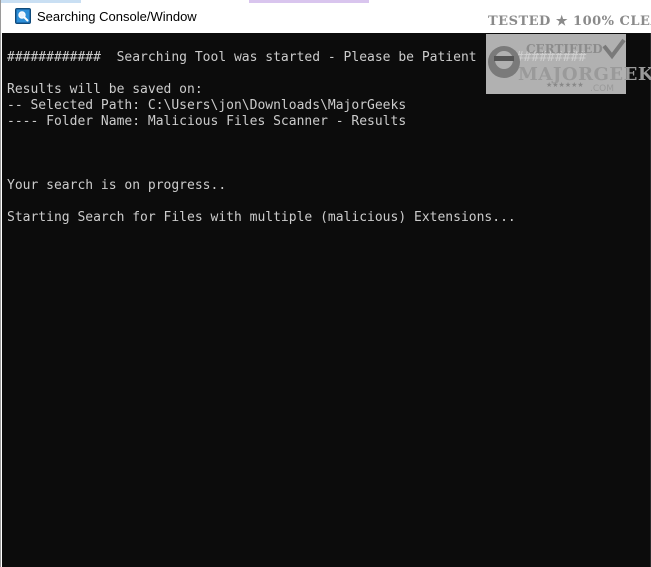 The width and height of the screenshot is (651, 567). I want to click on console-line: Results will be saved on:, so click(105, 89).